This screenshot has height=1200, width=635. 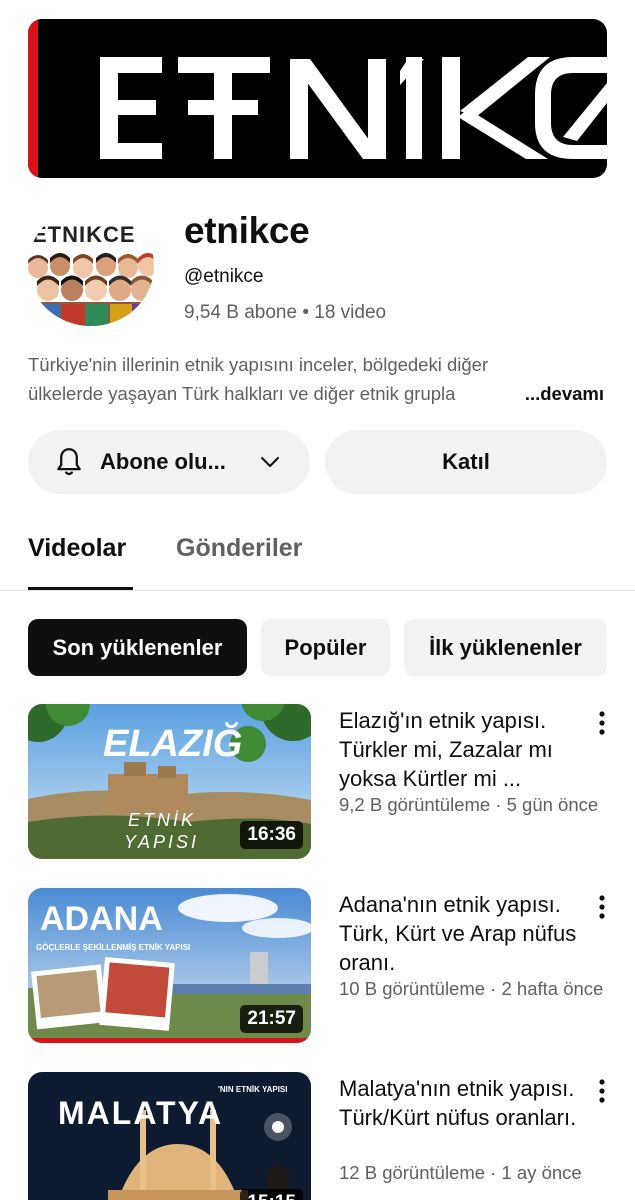 What do you see at coordinates (77, 548) in the screenshot?
I see `tab-videos: Videolar` at bounding box center [77, 548].